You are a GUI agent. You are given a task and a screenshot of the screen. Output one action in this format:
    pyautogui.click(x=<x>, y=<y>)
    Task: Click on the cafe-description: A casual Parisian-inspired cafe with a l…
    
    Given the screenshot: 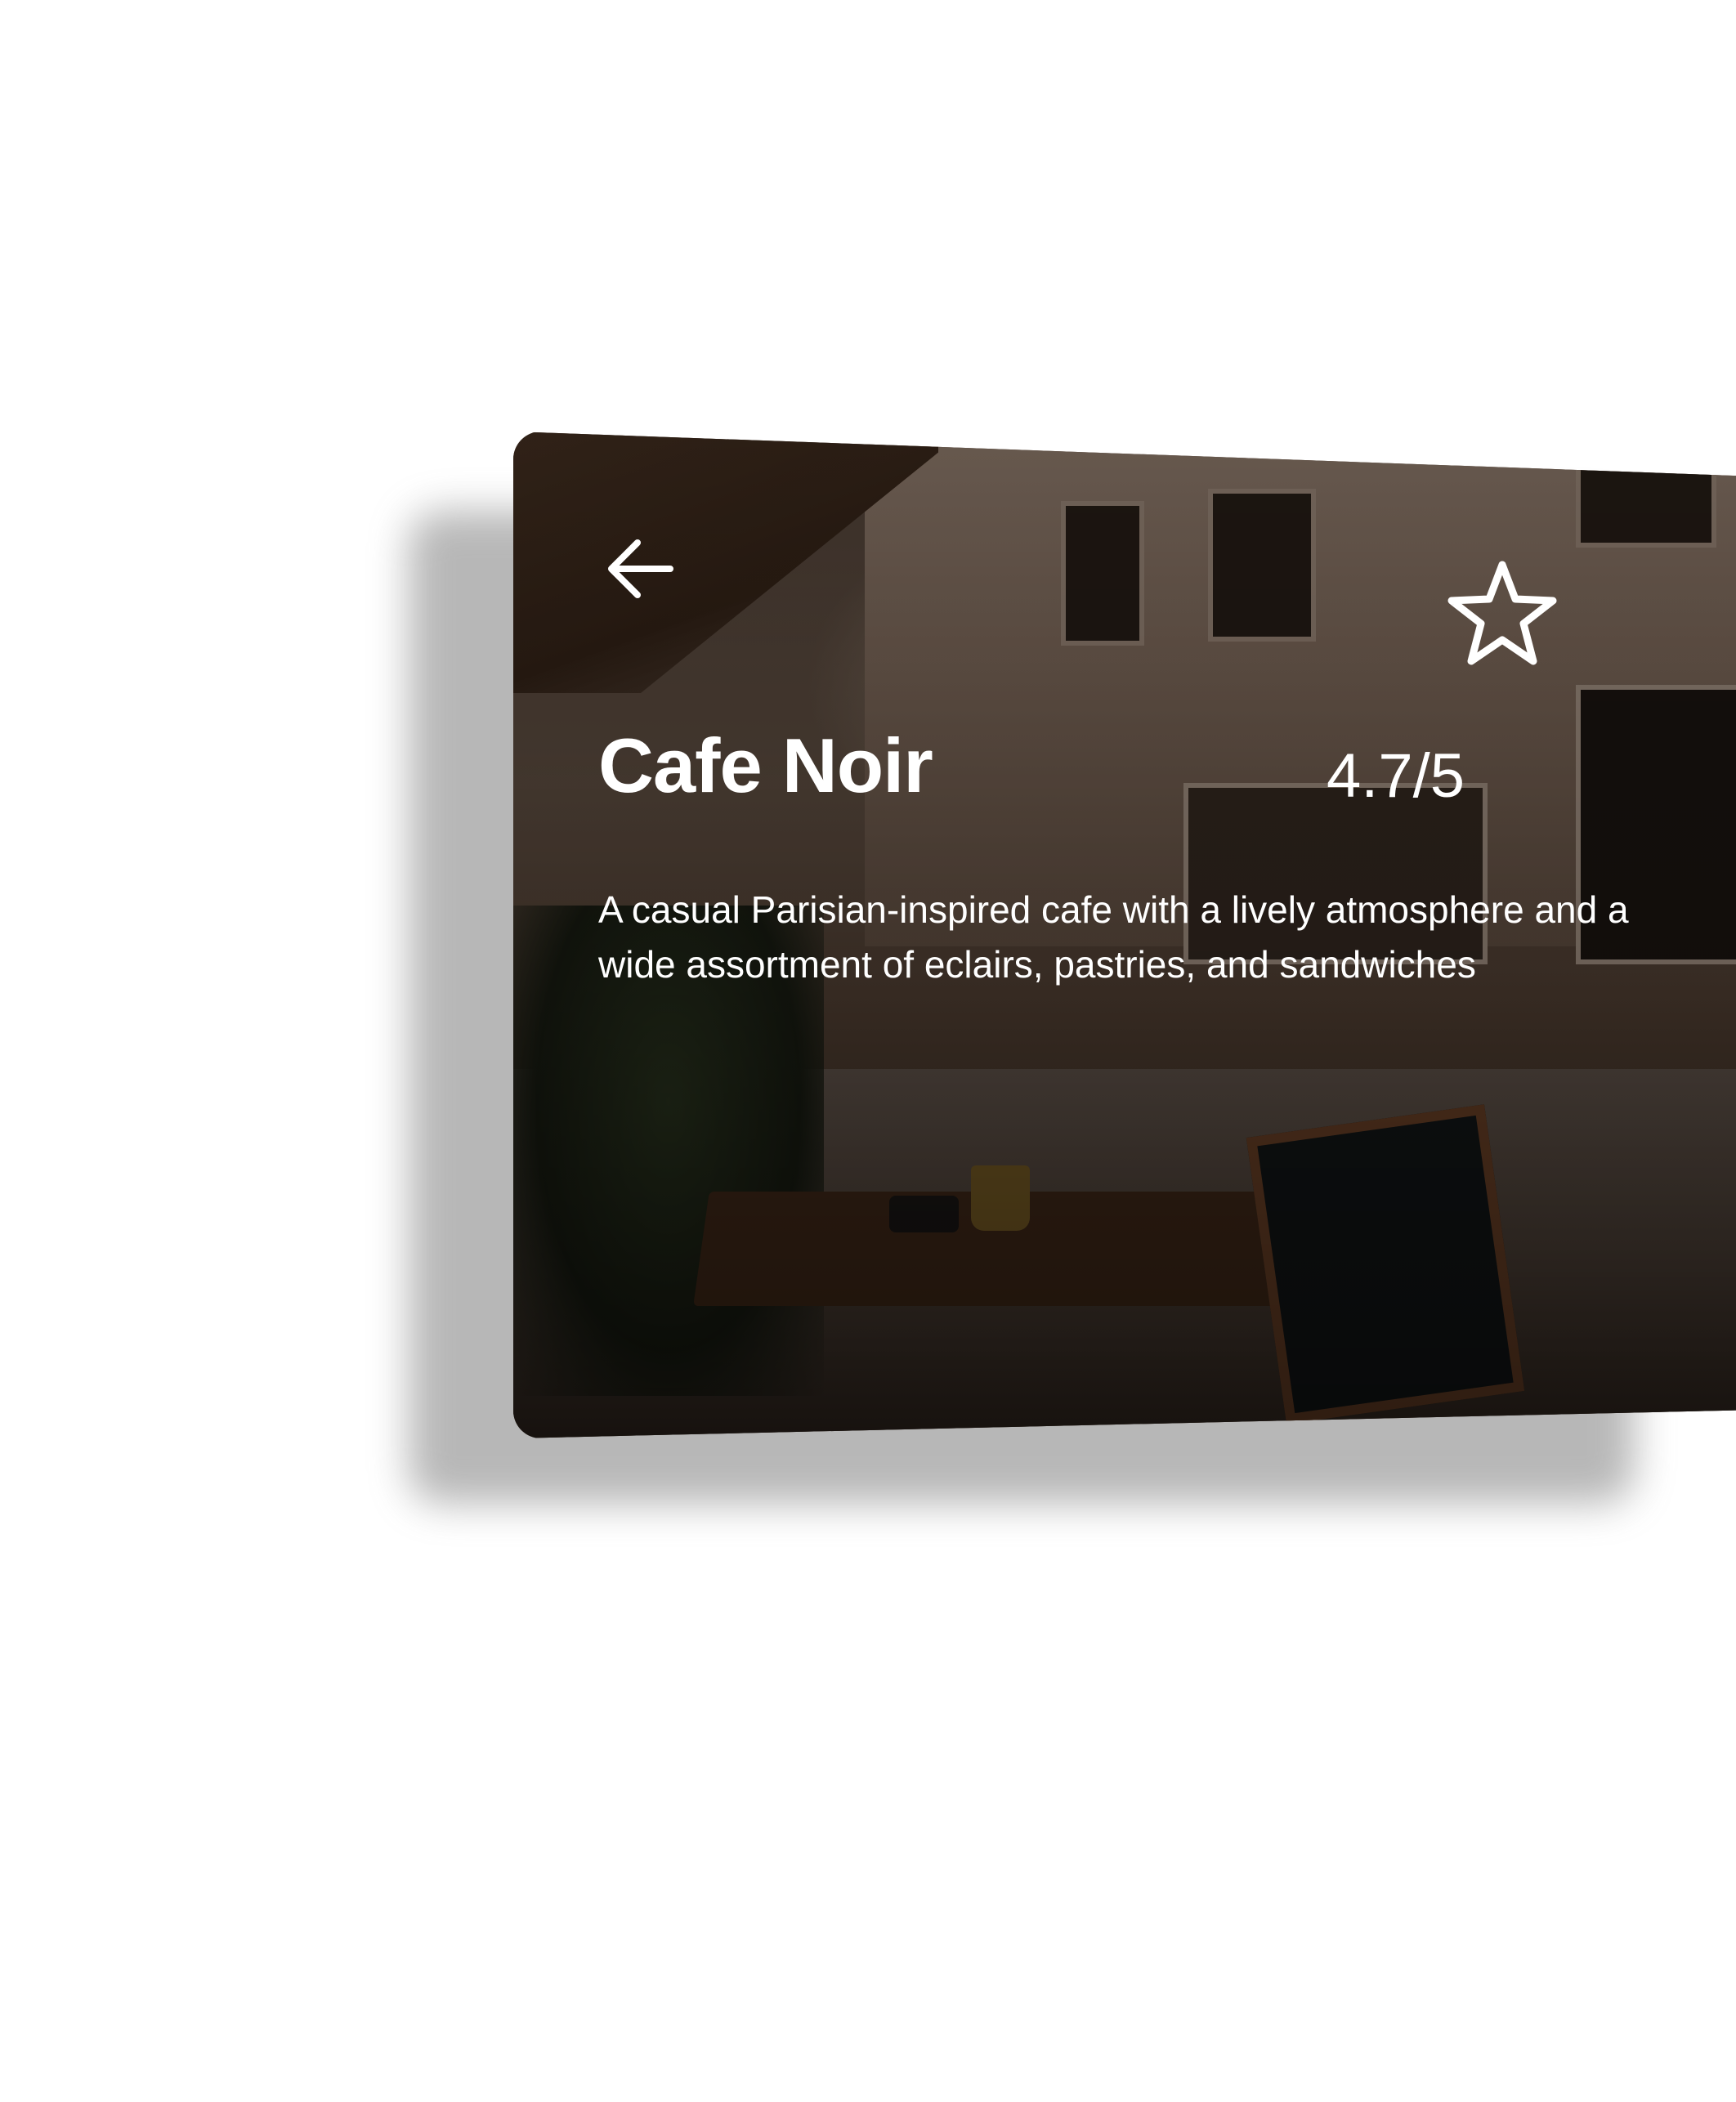 What is the action you would take?
    pyautogui.click(x=1113, y=937)
    